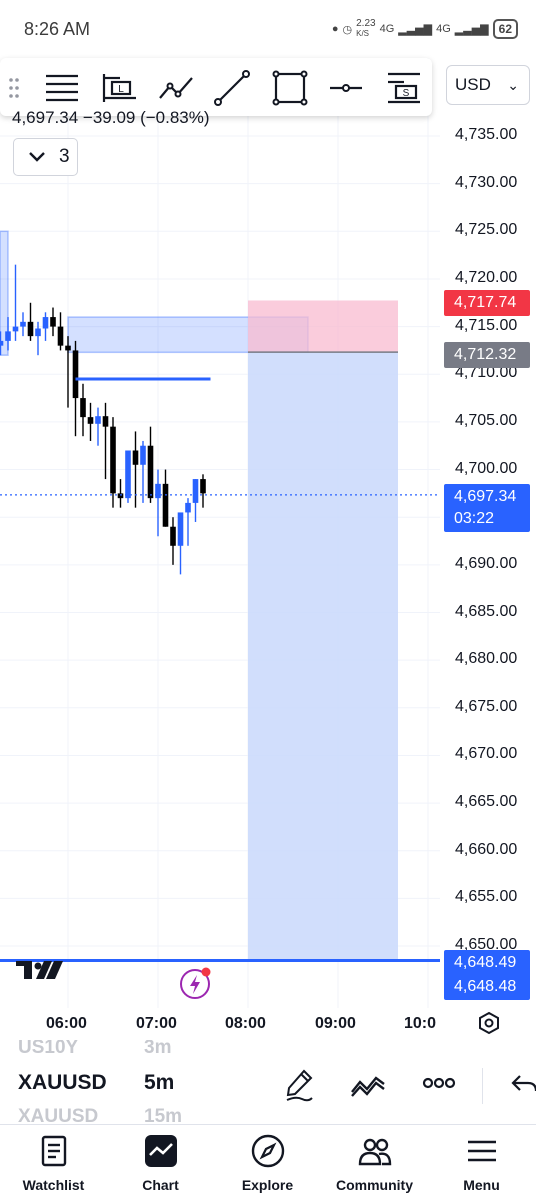 The height and width of the screenshot is (1201, 536). Describe the element at coordinates (268, 1082) in the screenshot. I see `symbol-bar: US10Y 3m XAUUSD 5m XAUUSD 15m` at that location.